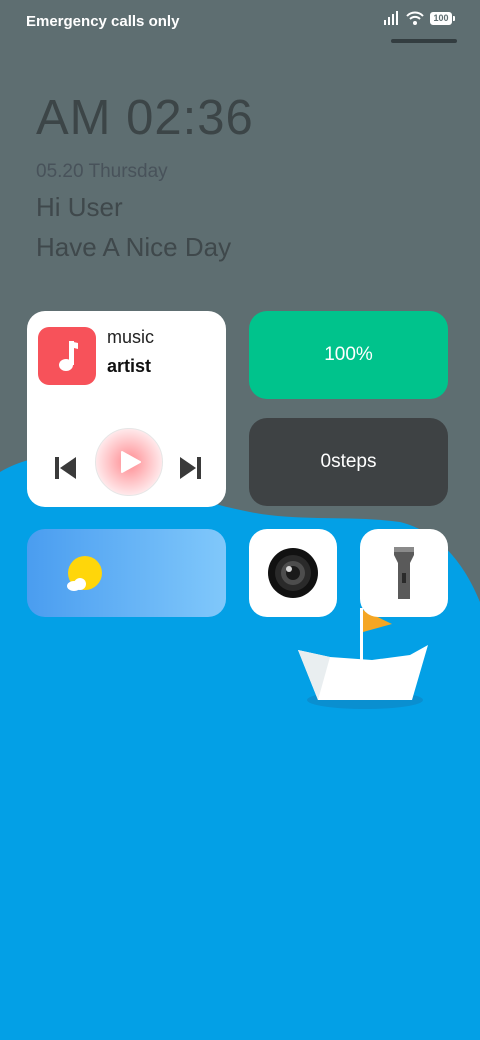 The height and width of the screenshot is (1040, 480). What do you see at coordinates (102, 171) in the screenshot?
I see `clock-date: 05.20 Thursday` at bounding box center [102, 171].